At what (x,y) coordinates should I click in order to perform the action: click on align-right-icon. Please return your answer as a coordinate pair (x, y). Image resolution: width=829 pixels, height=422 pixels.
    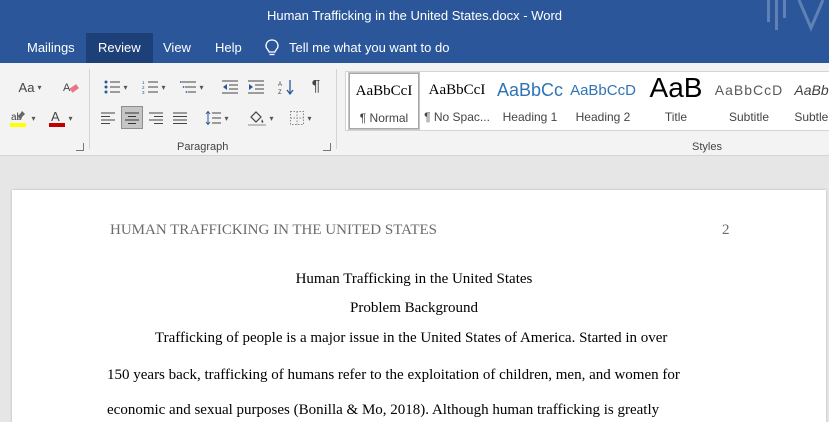
    Looking at the image, I should click on (156, 118).